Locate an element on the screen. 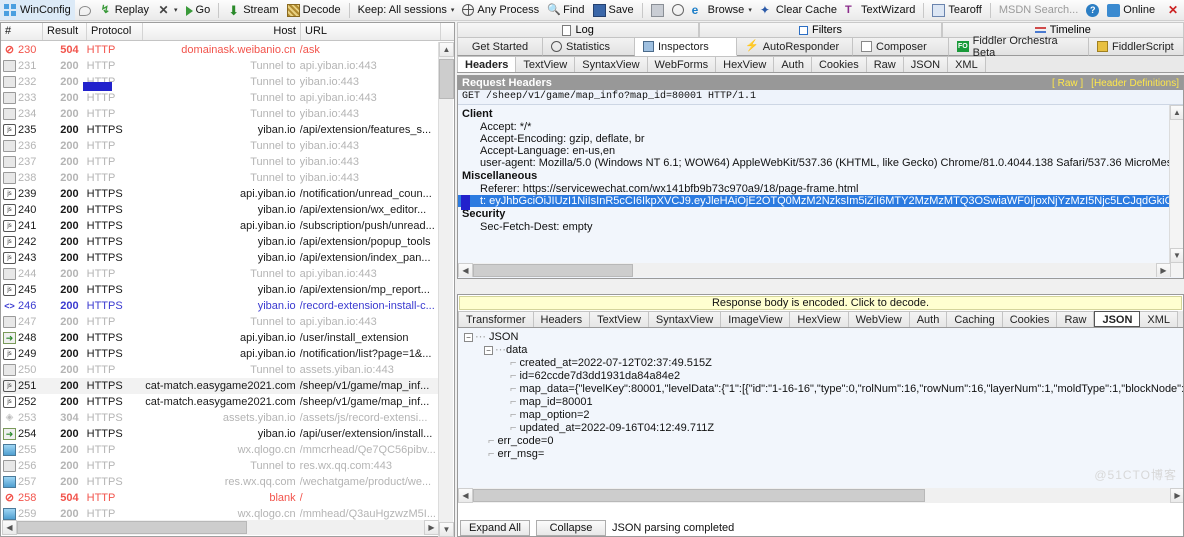 The image size is (1184, 537). tab-get-started: Get Started is located at coordinates (500, 46).